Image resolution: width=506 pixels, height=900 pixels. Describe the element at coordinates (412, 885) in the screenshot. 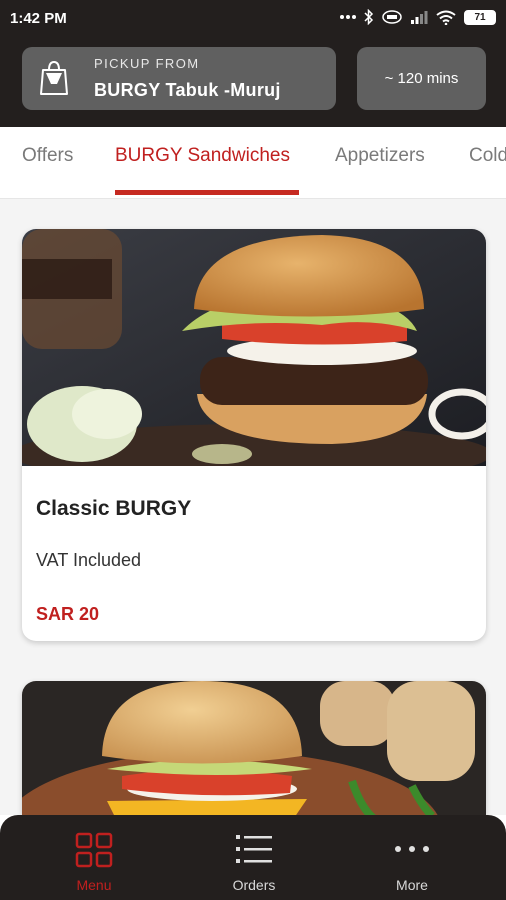

I see `nav-more-label: More` at that location.